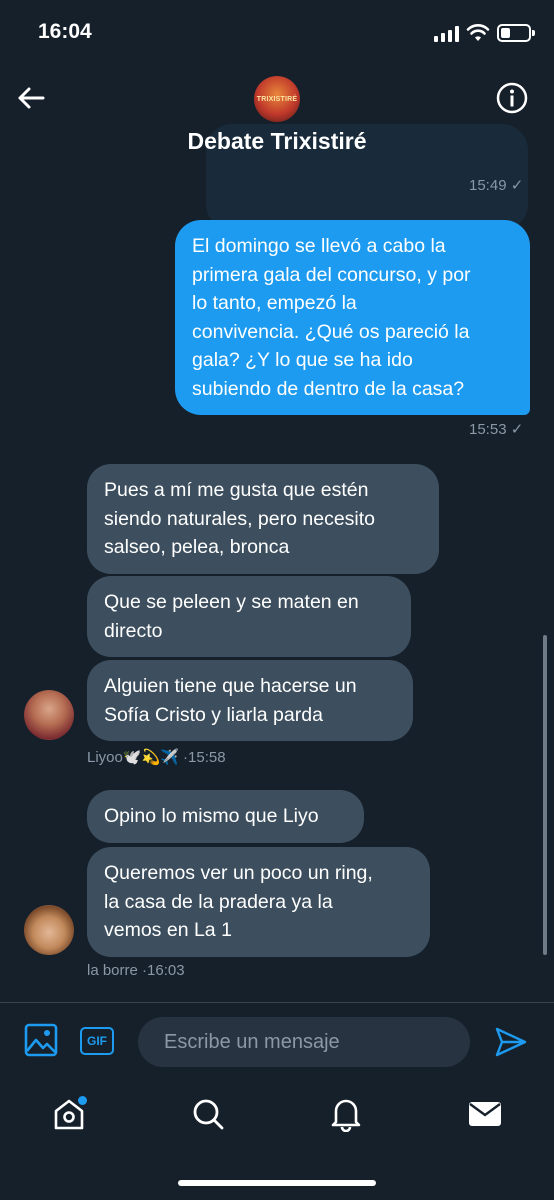  I want to click on signal-icon, so click(446, 34).